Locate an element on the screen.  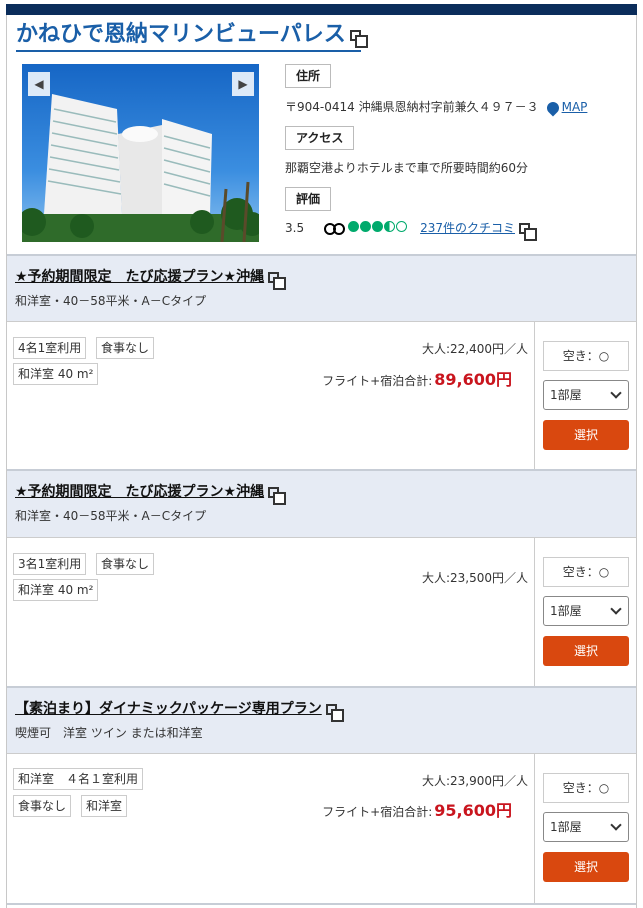
access-label: アクセス is located at coordinates (320, 138).